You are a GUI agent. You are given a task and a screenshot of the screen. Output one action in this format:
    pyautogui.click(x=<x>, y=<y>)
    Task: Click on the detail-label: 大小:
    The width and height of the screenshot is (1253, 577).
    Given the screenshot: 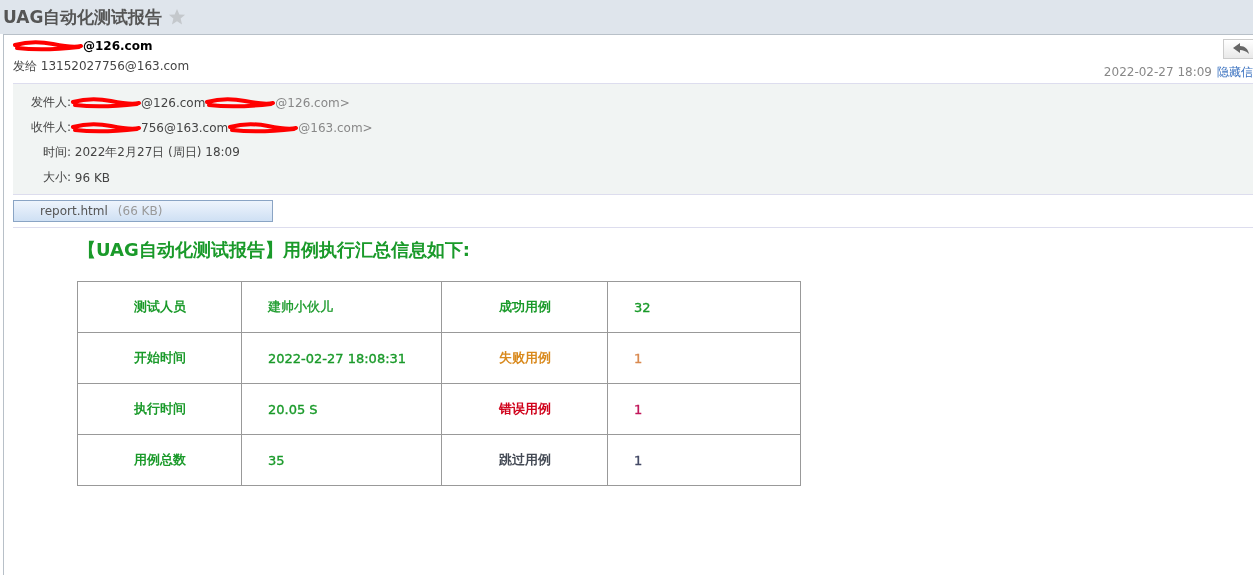 What is the action you would take?
    pyautogui.click(x=56, y=177)
    